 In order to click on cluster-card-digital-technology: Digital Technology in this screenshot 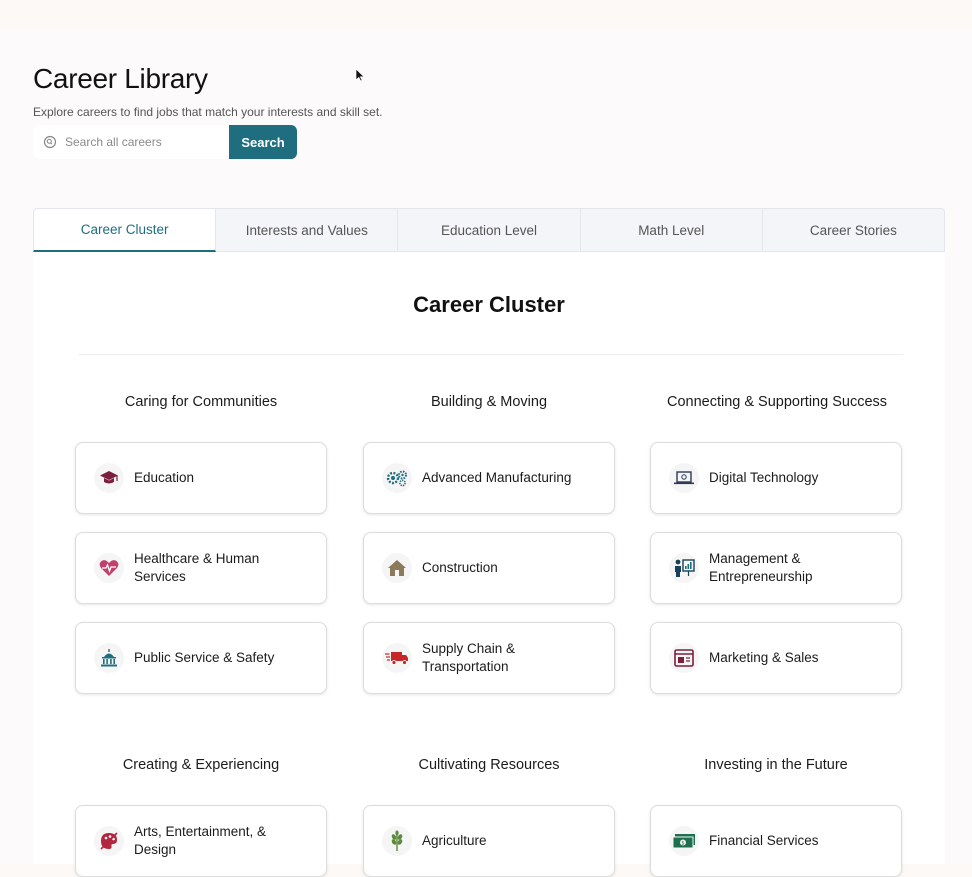, I will do `click(776, 478)`.